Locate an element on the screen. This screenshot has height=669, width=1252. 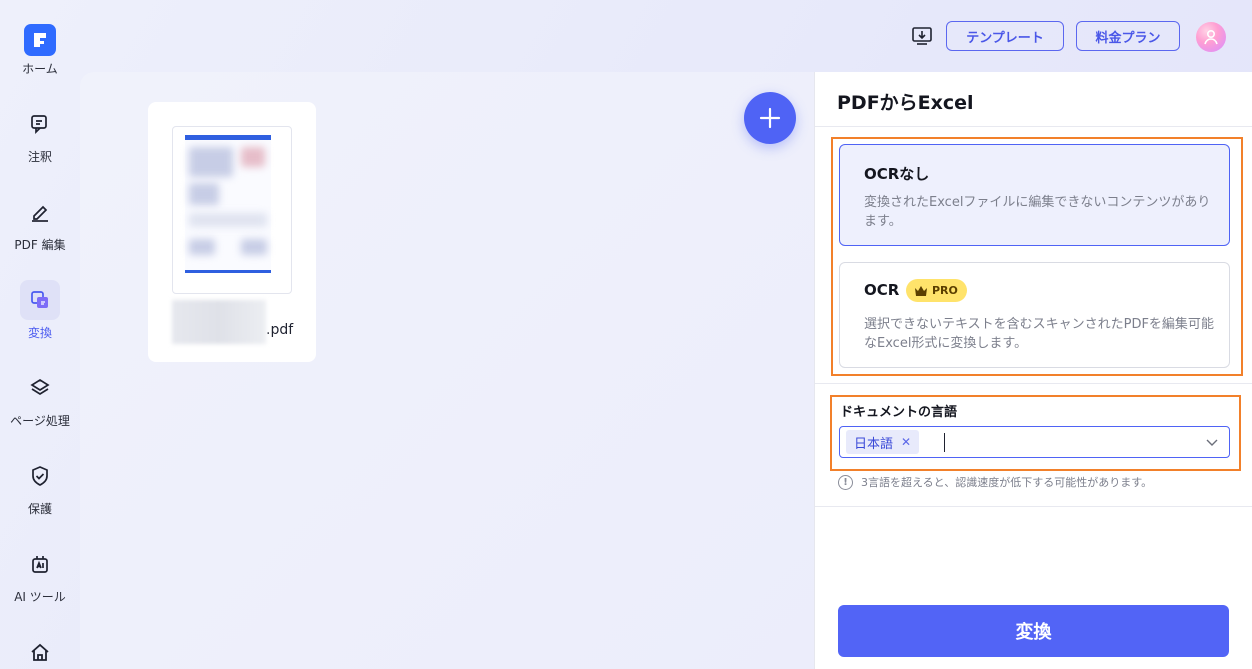
language-label: ドキュメントの言語 is located at coordinates (899, 412).